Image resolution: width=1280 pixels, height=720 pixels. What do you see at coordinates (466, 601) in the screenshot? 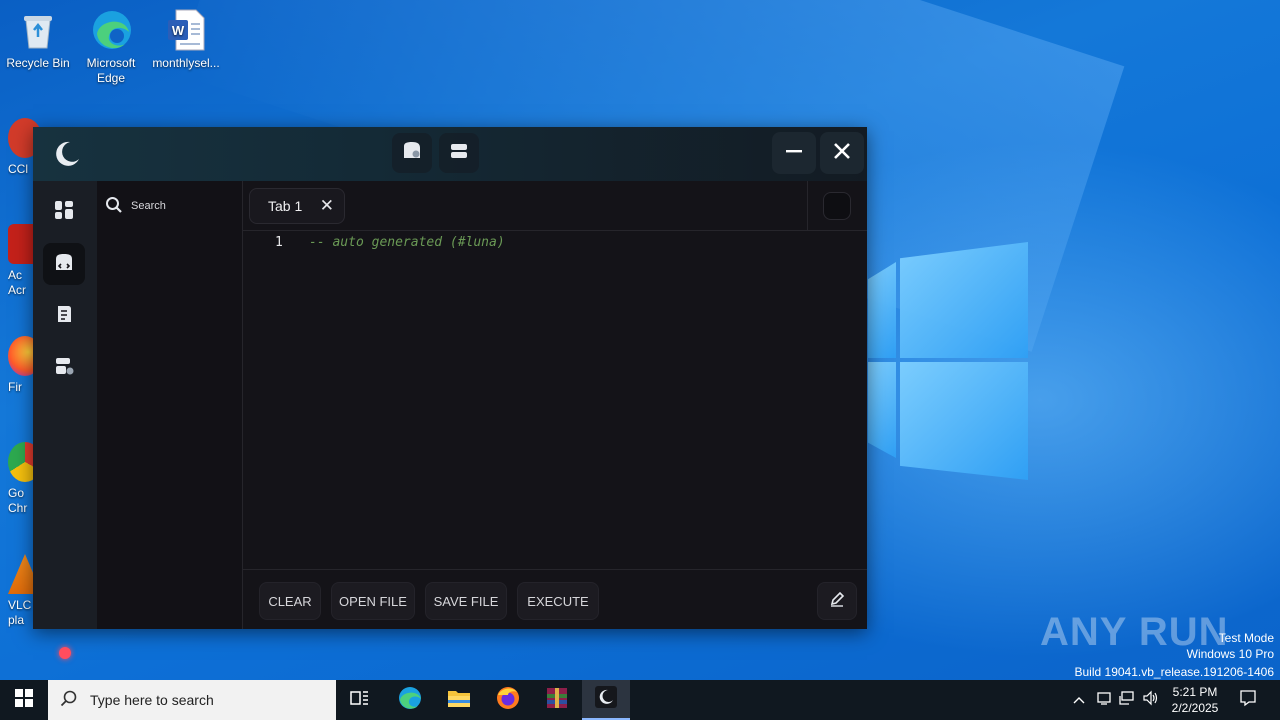
I see `save-file-button: SAVE FILE` at bounding box center [466, 601].